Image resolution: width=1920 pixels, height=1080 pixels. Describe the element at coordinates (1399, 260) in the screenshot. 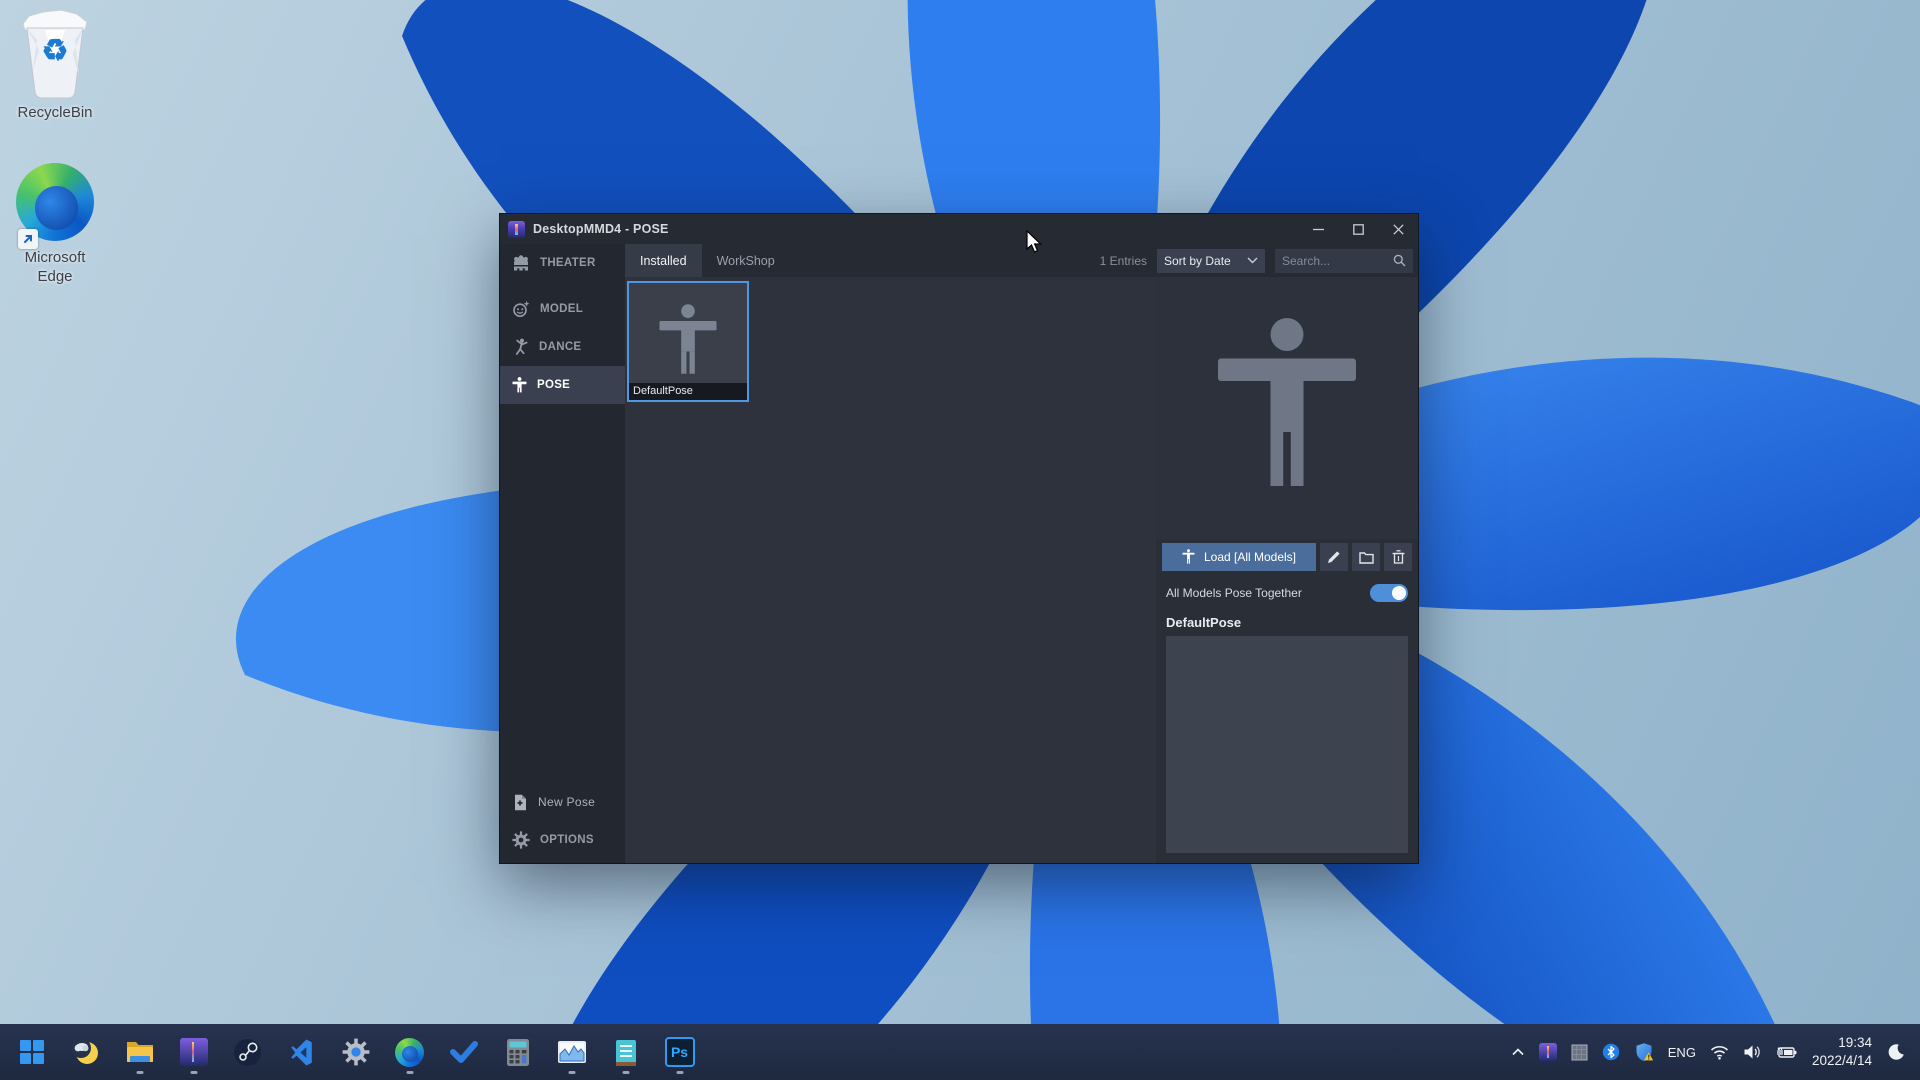

I see `search-icon` at that location.